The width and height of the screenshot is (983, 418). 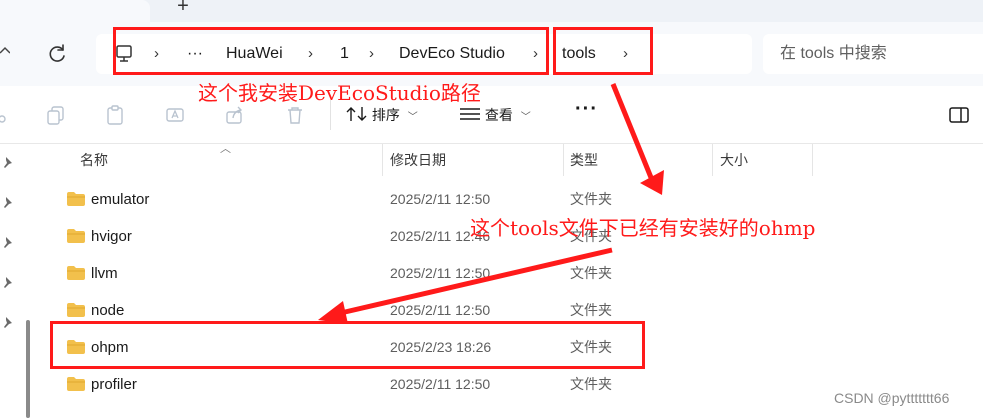 I want to click on rename-icon, so click(x=175, y=115).